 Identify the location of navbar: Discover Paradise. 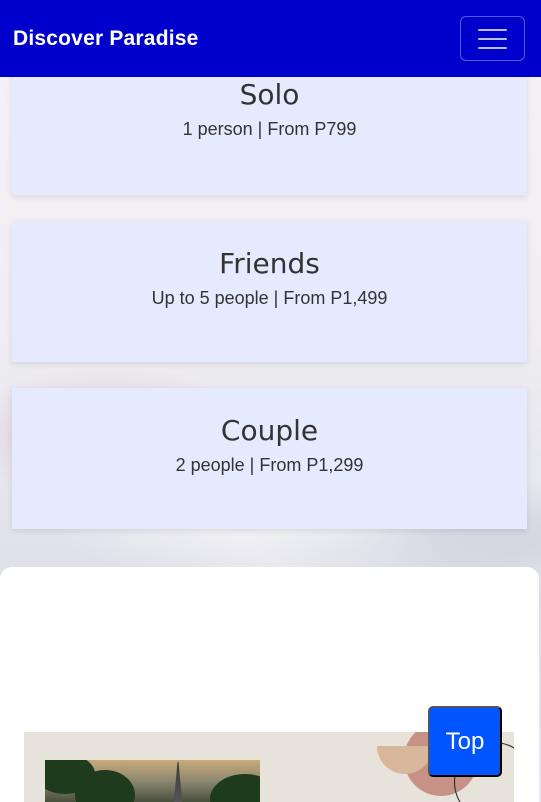
(270, 38).